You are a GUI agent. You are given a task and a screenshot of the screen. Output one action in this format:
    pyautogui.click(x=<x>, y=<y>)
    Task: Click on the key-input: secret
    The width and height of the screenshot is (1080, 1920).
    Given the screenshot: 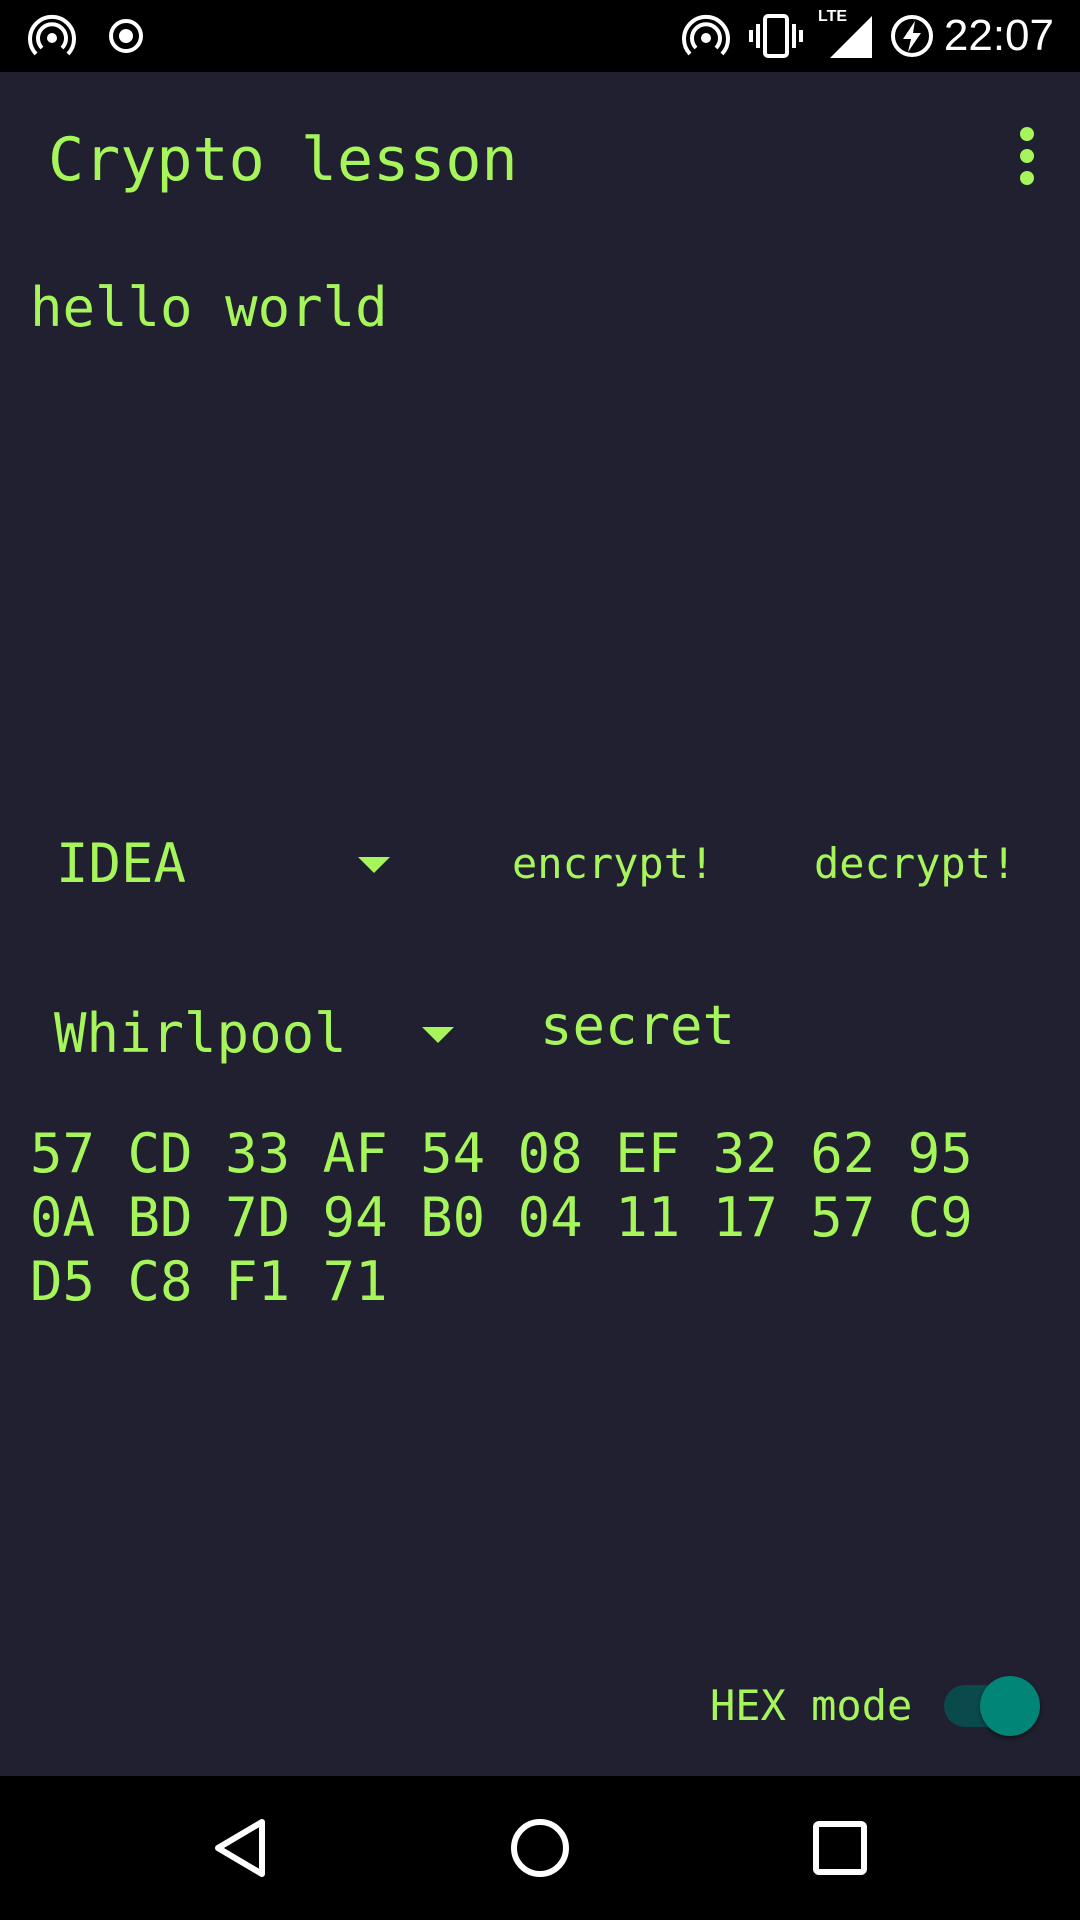 What is the action you would take?
    pyautogui.click(x=637, y=1026)
    